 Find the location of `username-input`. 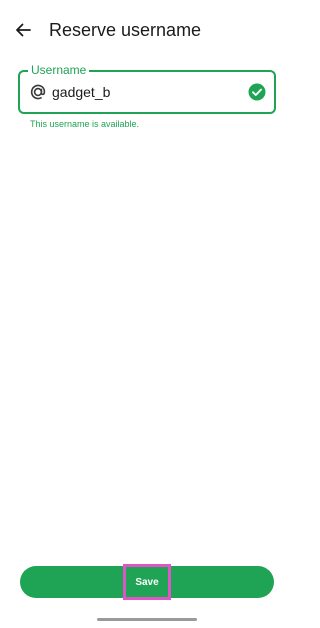

username-input is located at coordinates (147, 92).